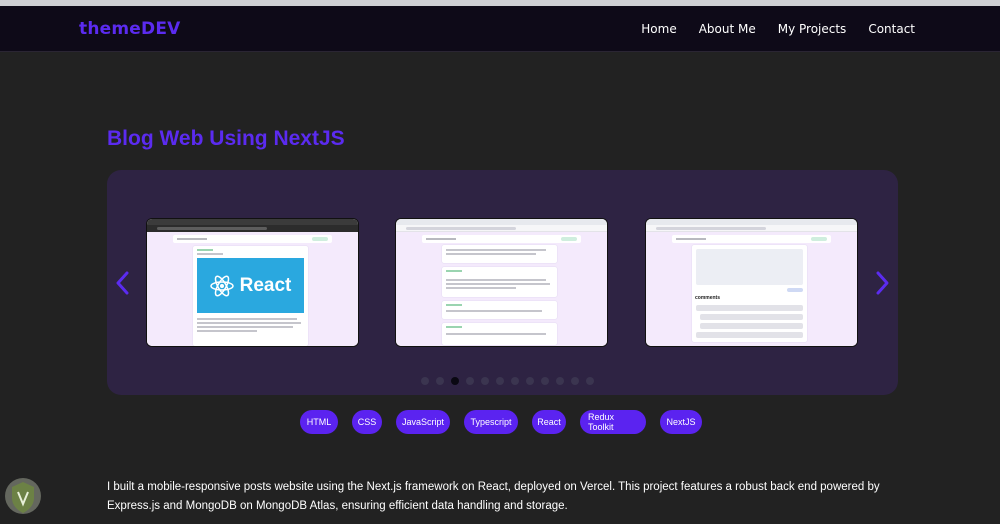  What do you see at coordinates (455, 381) in the screenshot?
I see `carousel-dot-active` at bounding box center [455, 381].